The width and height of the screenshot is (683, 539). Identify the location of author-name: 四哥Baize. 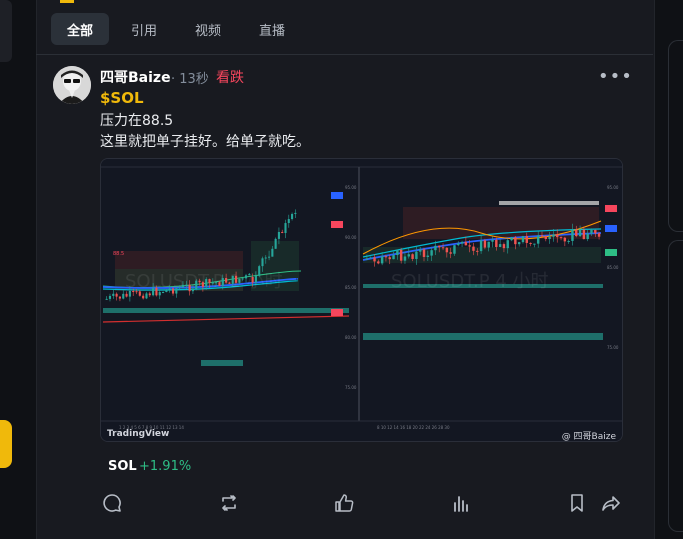
(135, 77).